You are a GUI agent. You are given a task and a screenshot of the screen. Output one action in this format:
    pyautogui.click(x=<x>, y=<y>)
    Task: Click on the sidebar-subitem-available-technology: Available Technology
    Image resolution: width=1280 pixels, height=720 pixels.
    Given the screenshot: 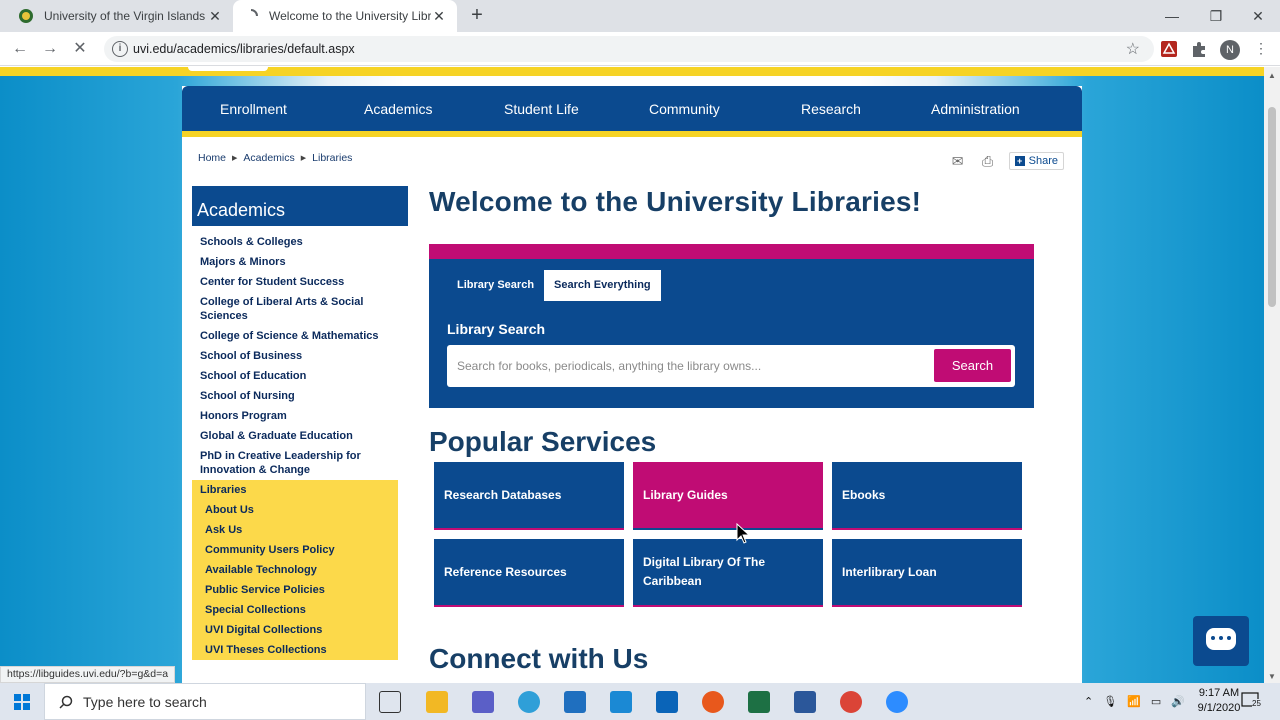 What is the action you would take?
    pyautogui.click(x=295, y=570)
    